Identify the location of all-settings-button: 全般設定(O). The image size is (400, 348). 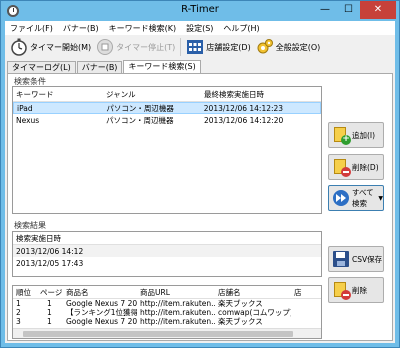
(288, 47).